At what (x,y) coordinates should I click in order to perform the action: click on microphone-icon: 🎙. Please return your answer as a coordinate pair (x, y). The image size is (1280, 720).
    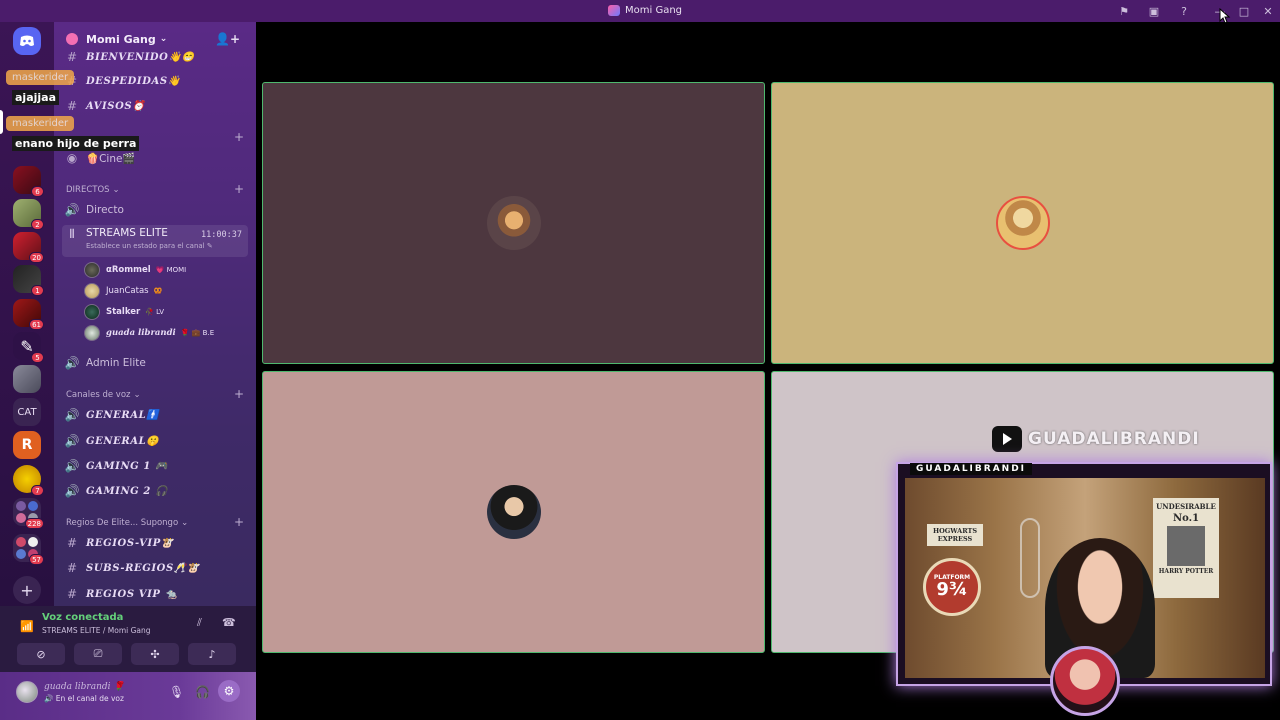
    Looking at the image, I should click on (176, 692).